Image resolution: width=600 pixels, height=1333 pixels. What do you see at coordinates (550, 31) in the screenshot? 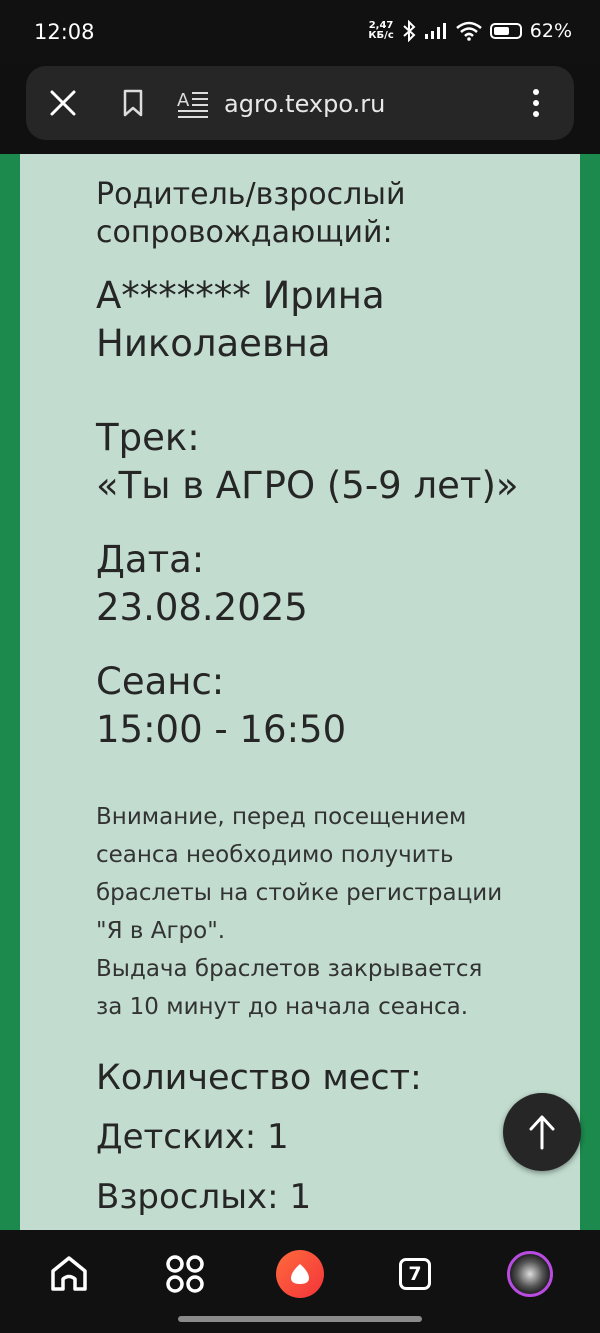
I see `battery-percent: 62%` at bounding box center [550, 31].